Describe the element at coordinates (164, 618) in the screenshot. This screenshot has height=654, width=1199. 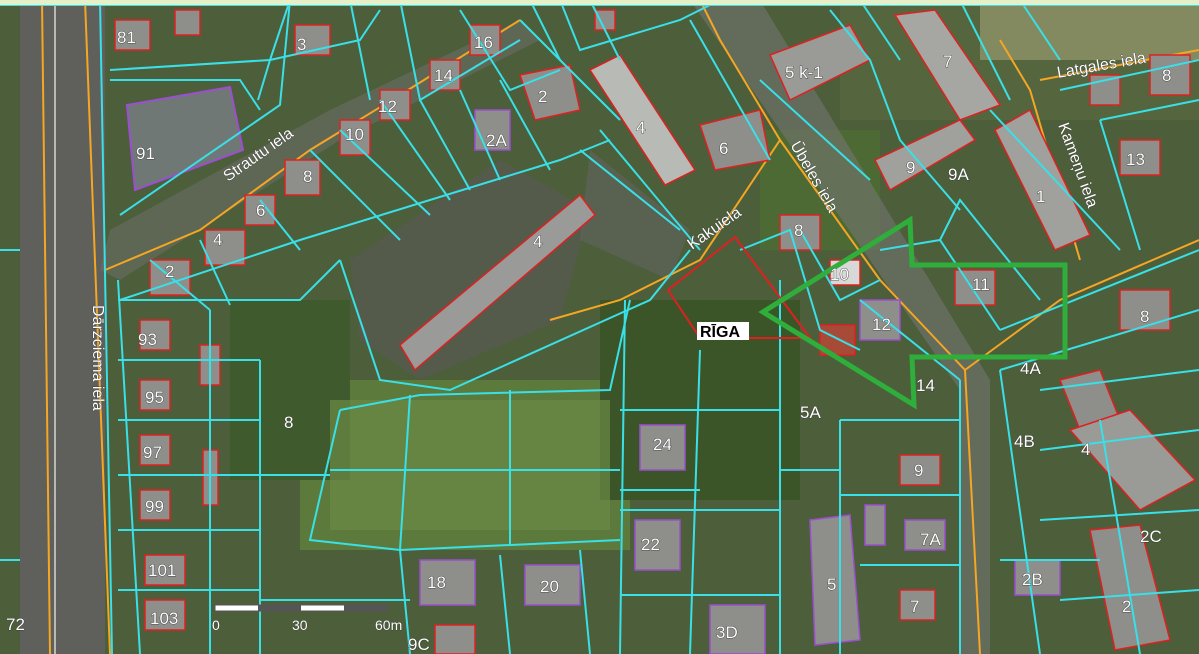
I see `parcel-number: 103` at that location.